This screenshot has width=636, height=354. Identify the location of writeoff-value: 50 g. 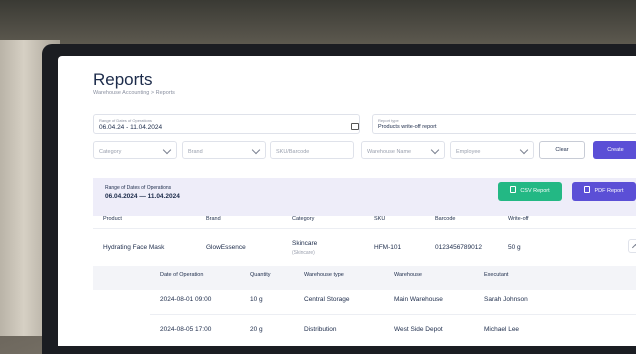
(514, 247).